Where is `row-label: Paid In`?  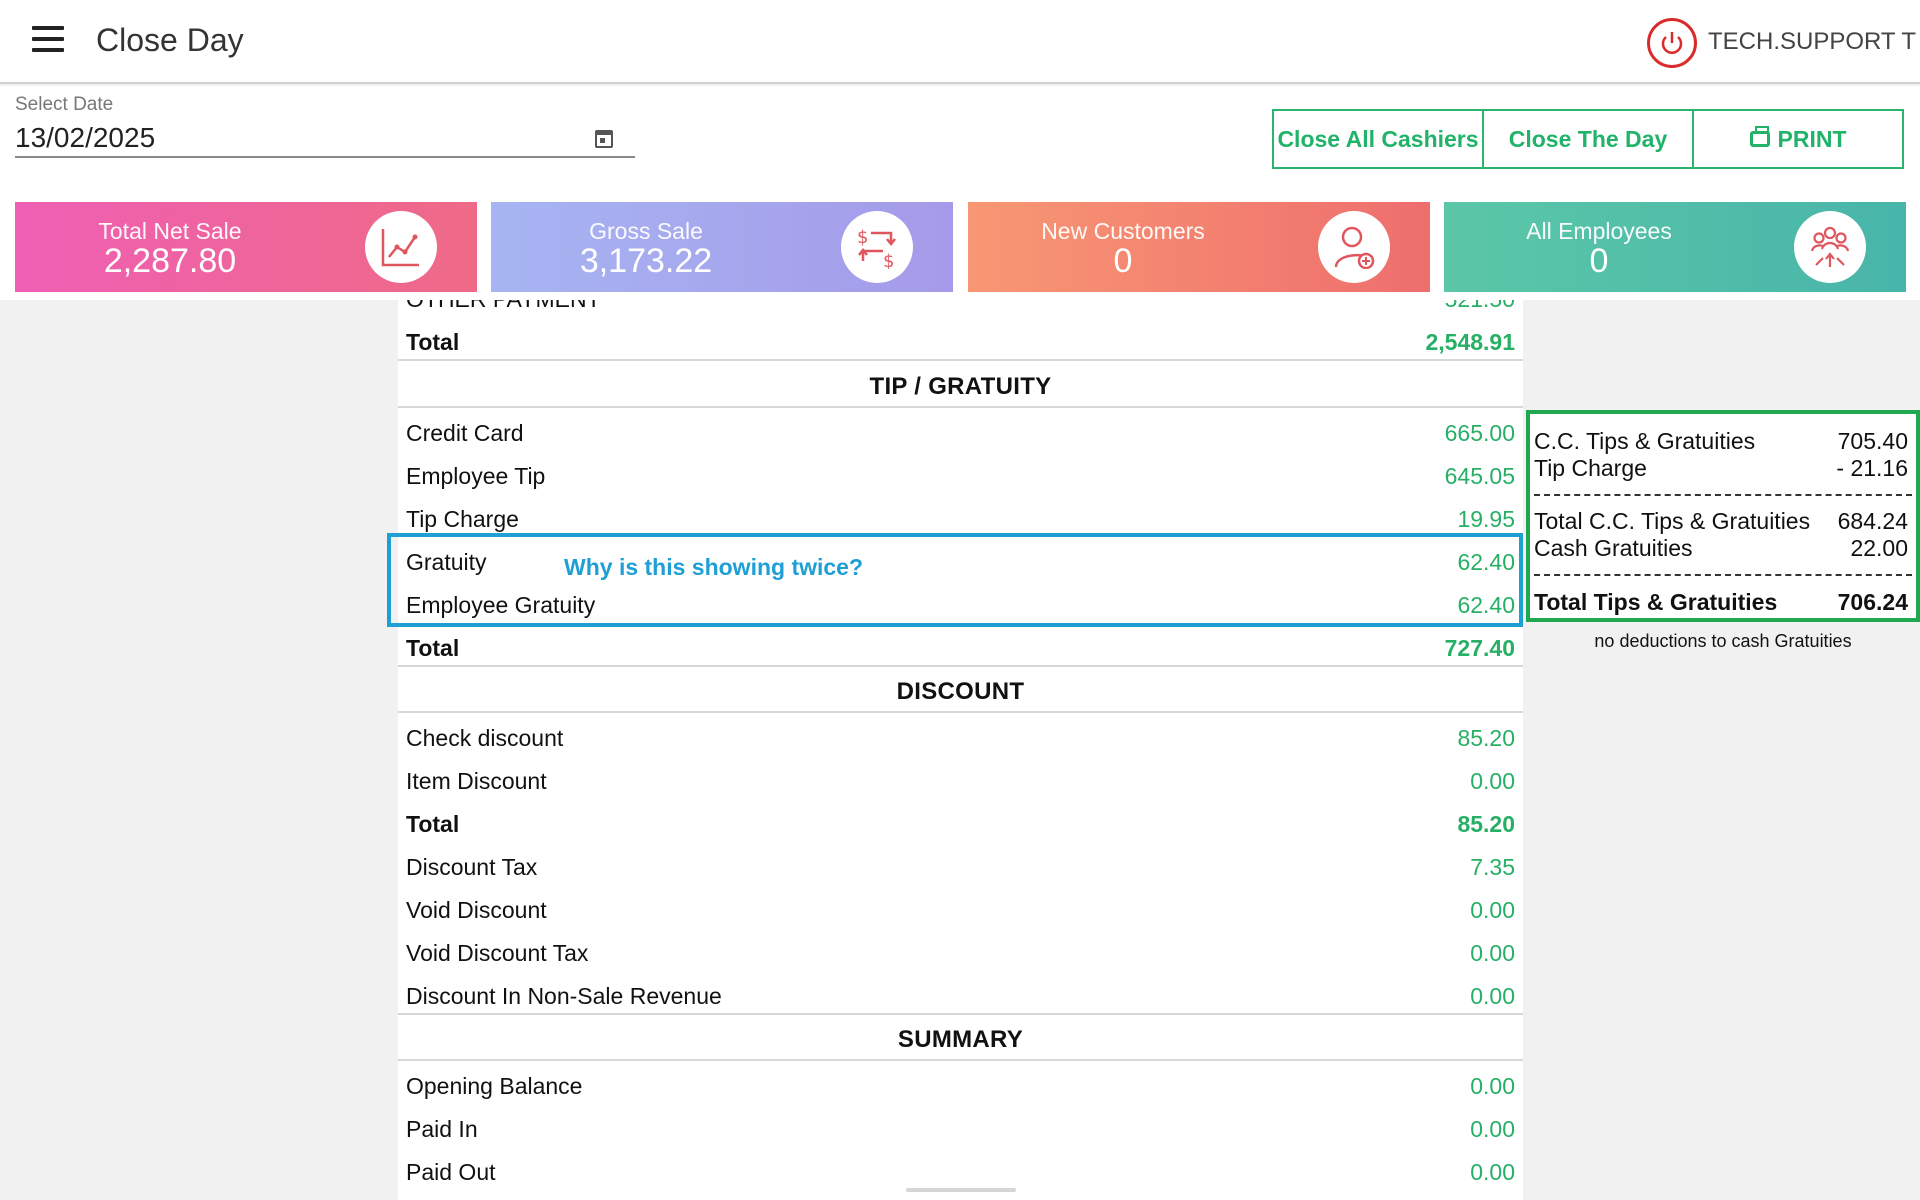 row-label: Paid In is located at coordinates (442, 1129).